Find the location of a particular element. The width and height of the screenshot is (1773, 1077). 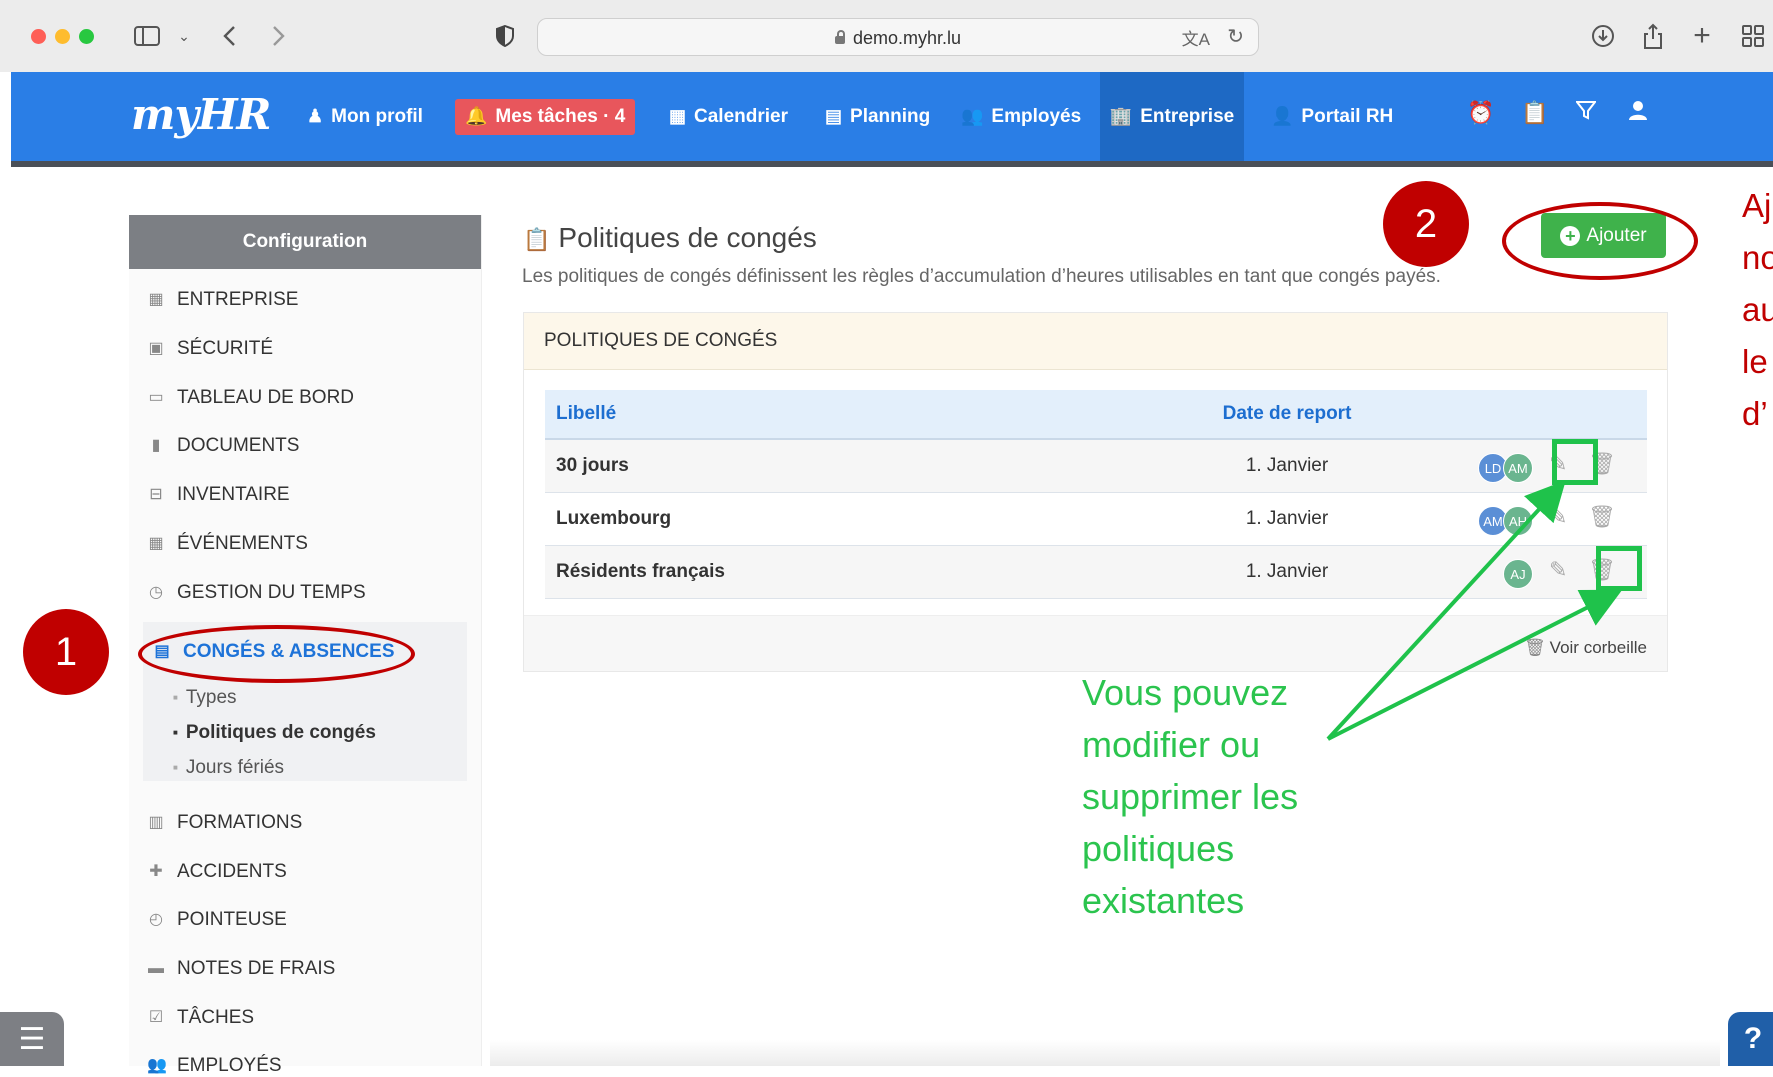

bottom-shadow is located at coordinates (1105, 1053).